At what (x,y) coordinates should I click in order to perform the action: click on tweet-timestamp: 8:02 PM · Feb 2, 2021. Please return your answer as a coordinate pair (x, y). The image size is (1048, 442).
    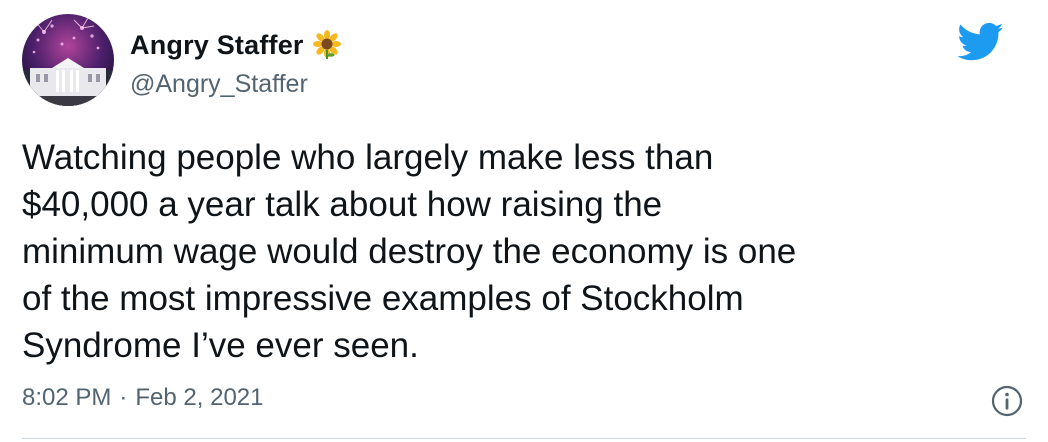
    Looking at the image, I should click on (143, 398).